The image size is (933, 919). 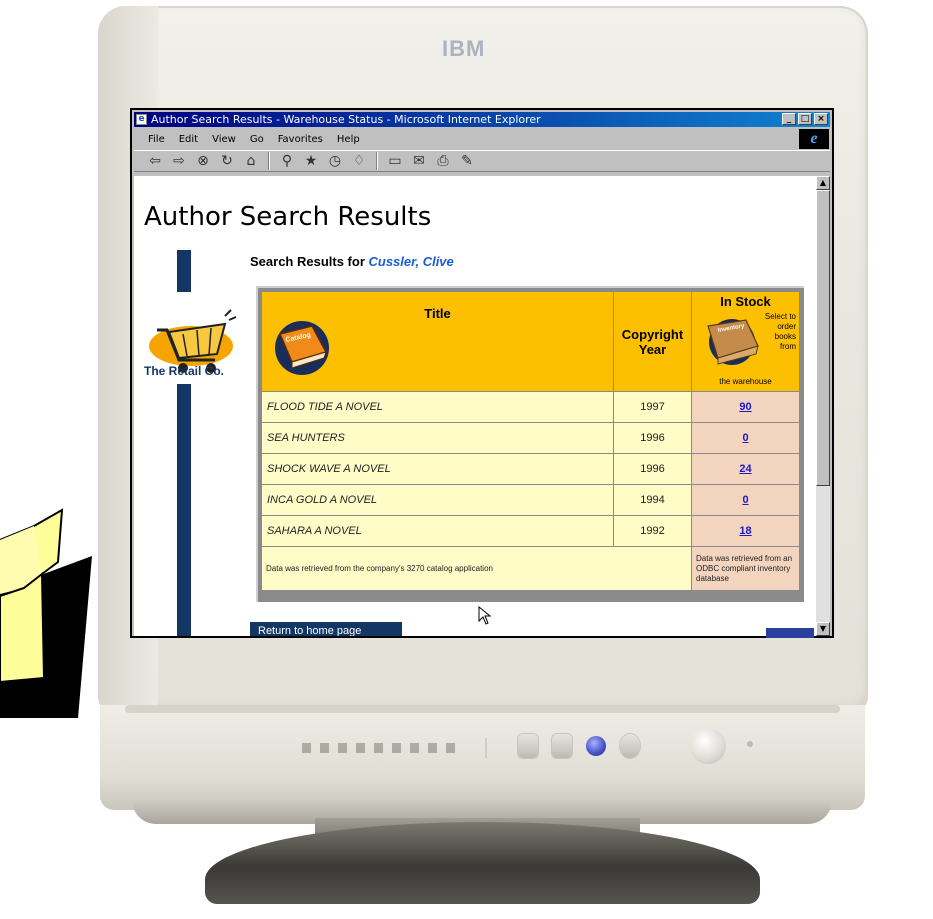 I want to click on power-button, so click(x=708, y=746).